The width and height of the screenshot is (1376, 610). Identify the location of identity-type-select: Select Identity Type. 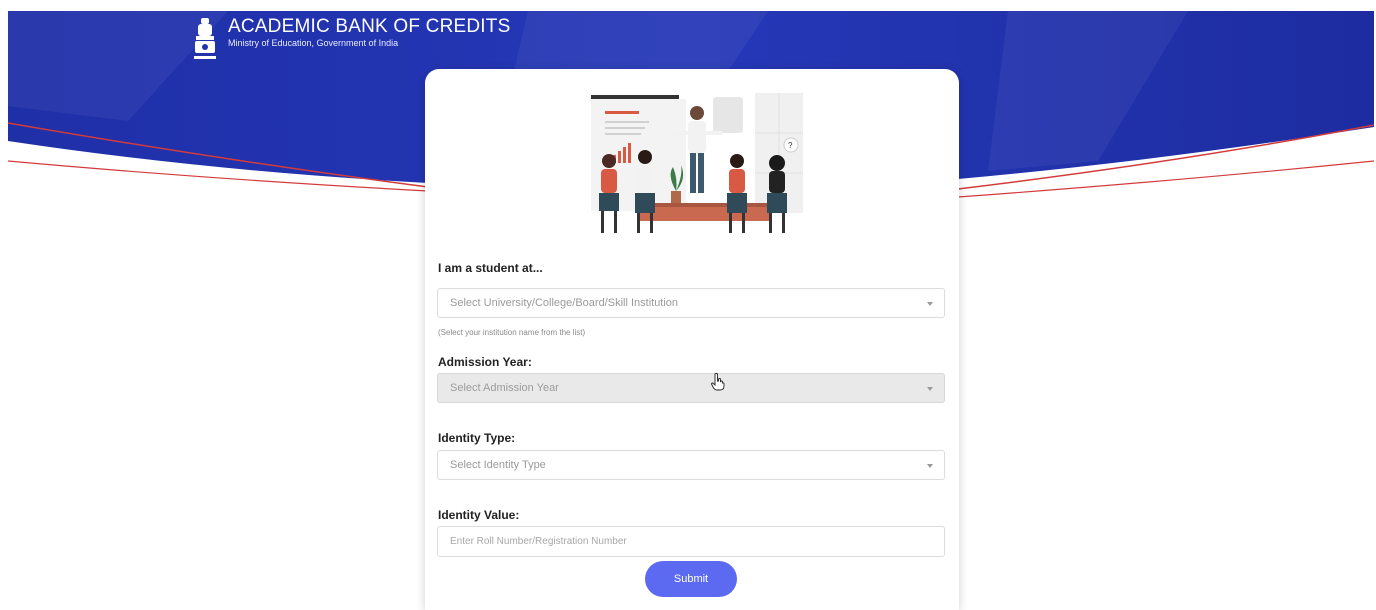
(691, 465).